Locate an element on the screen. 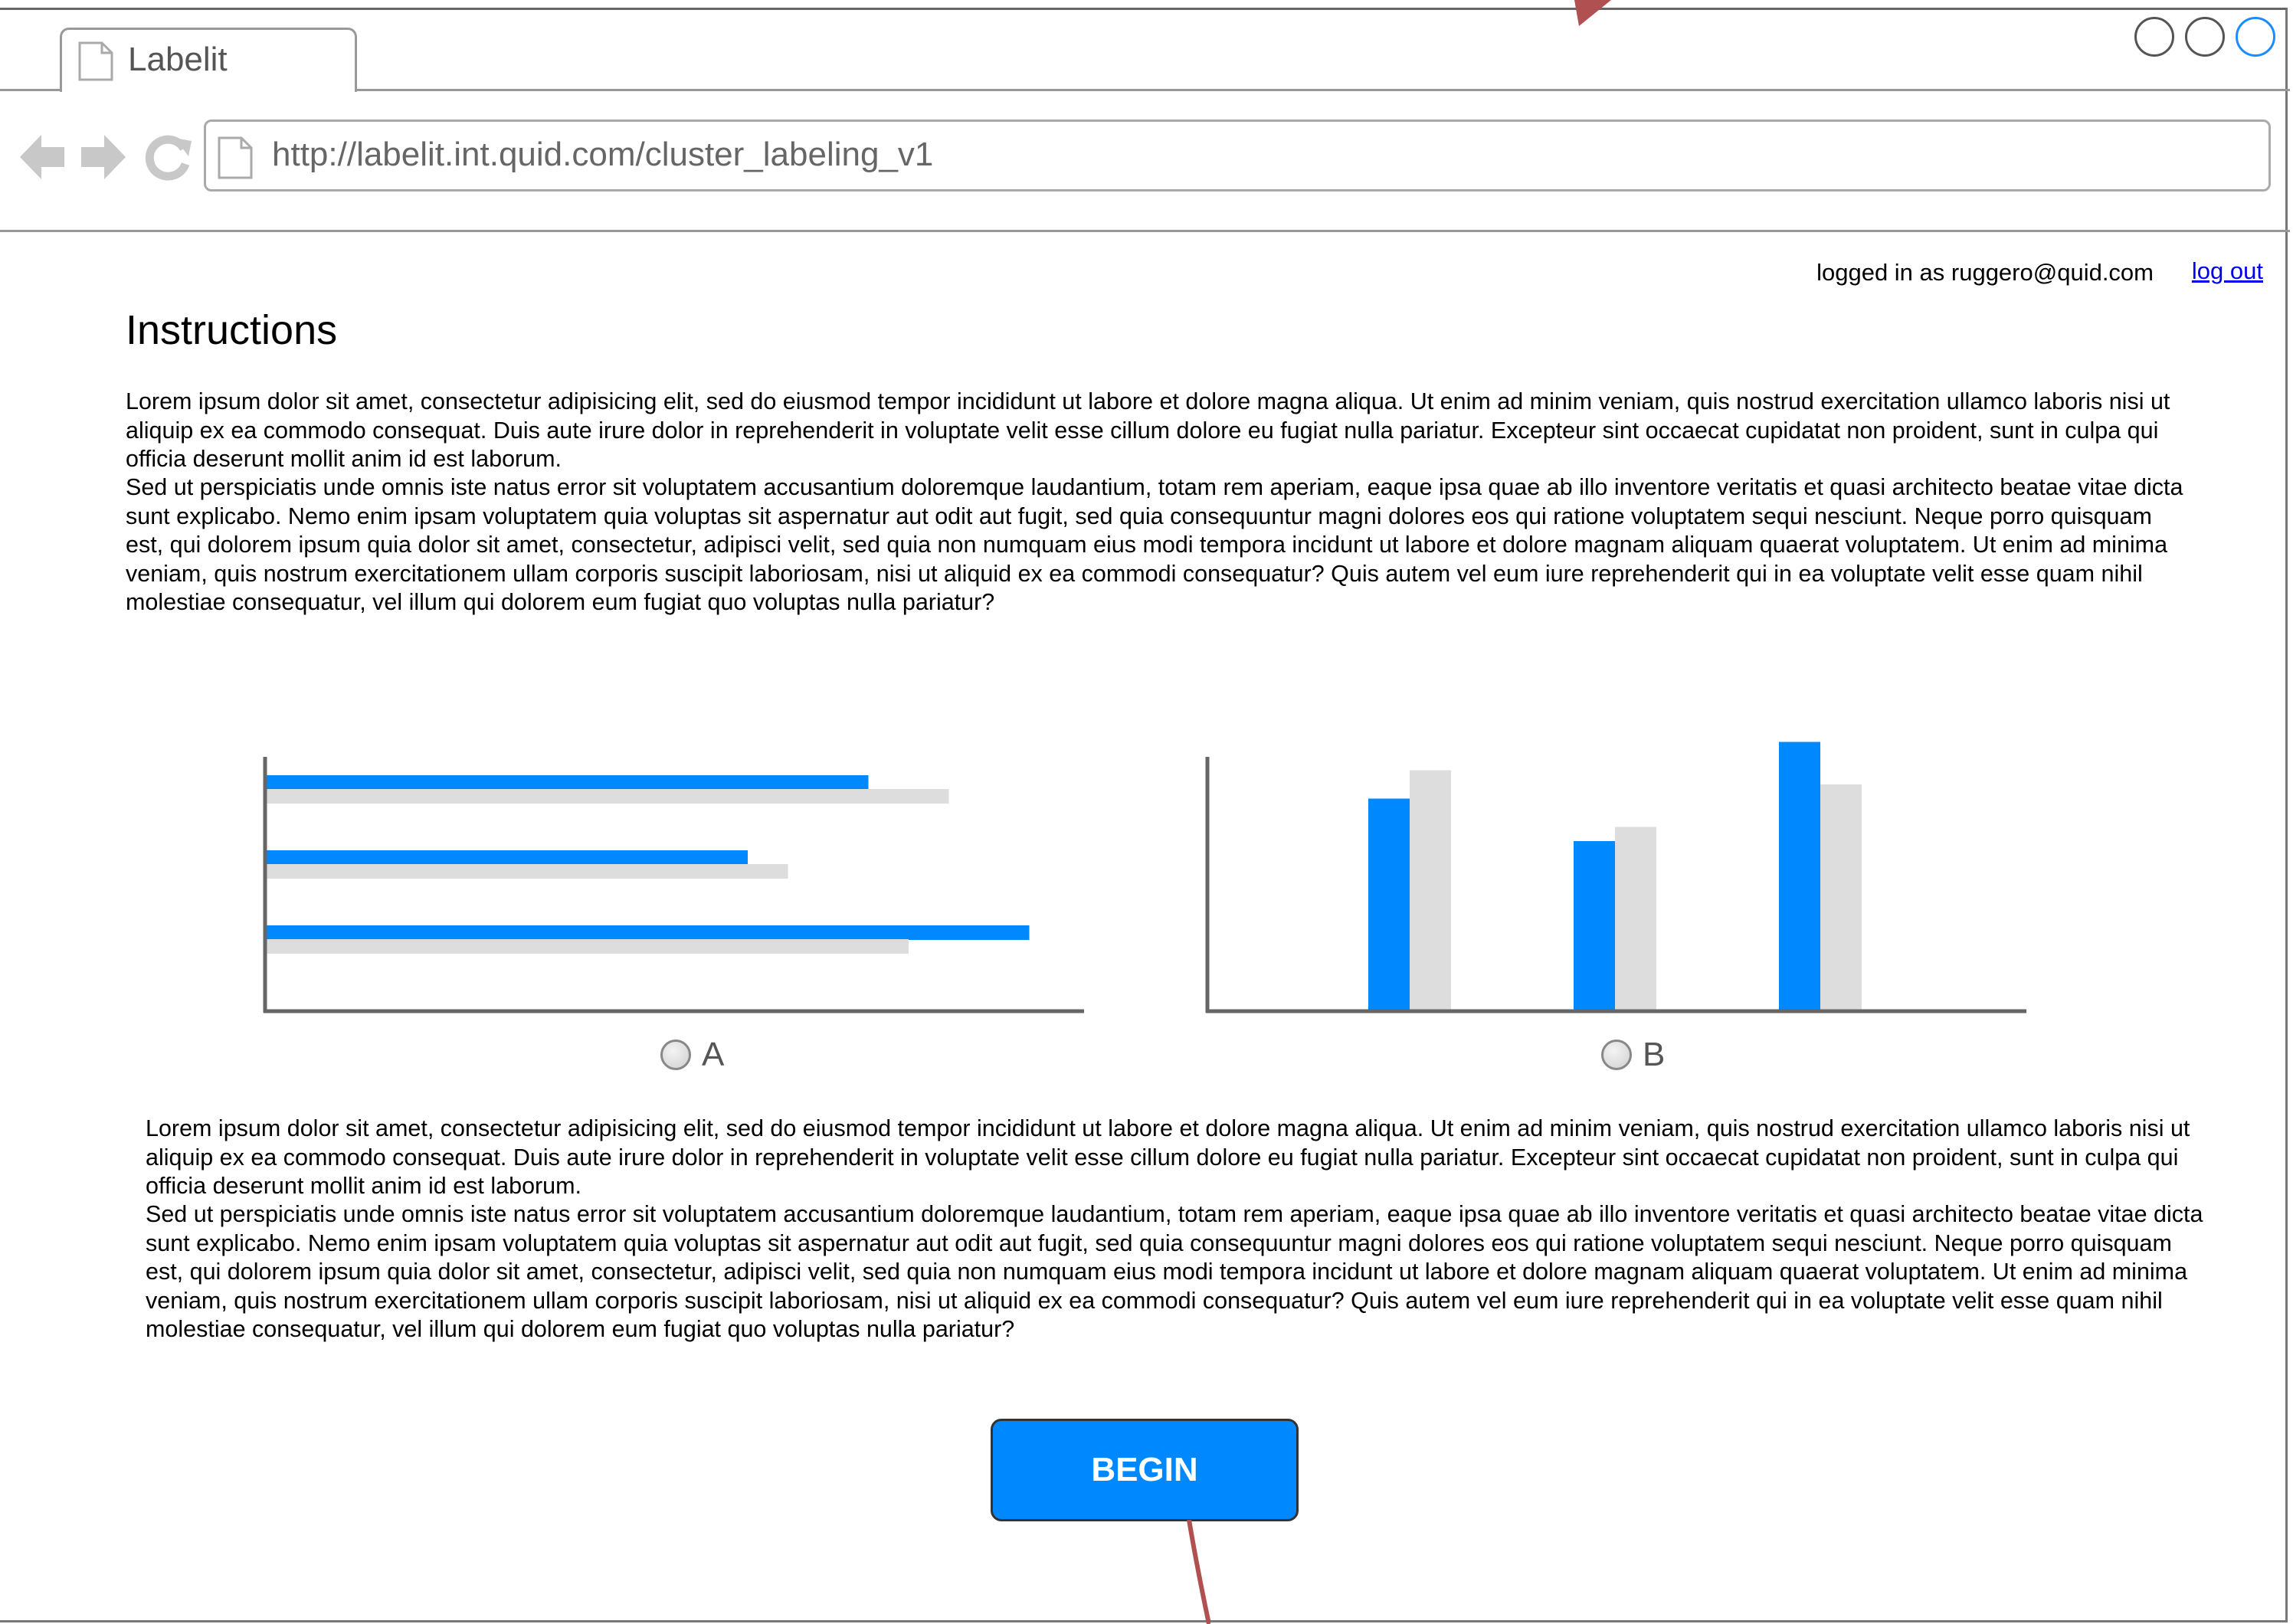  option-a: A is located at coordinates (692, 1055).